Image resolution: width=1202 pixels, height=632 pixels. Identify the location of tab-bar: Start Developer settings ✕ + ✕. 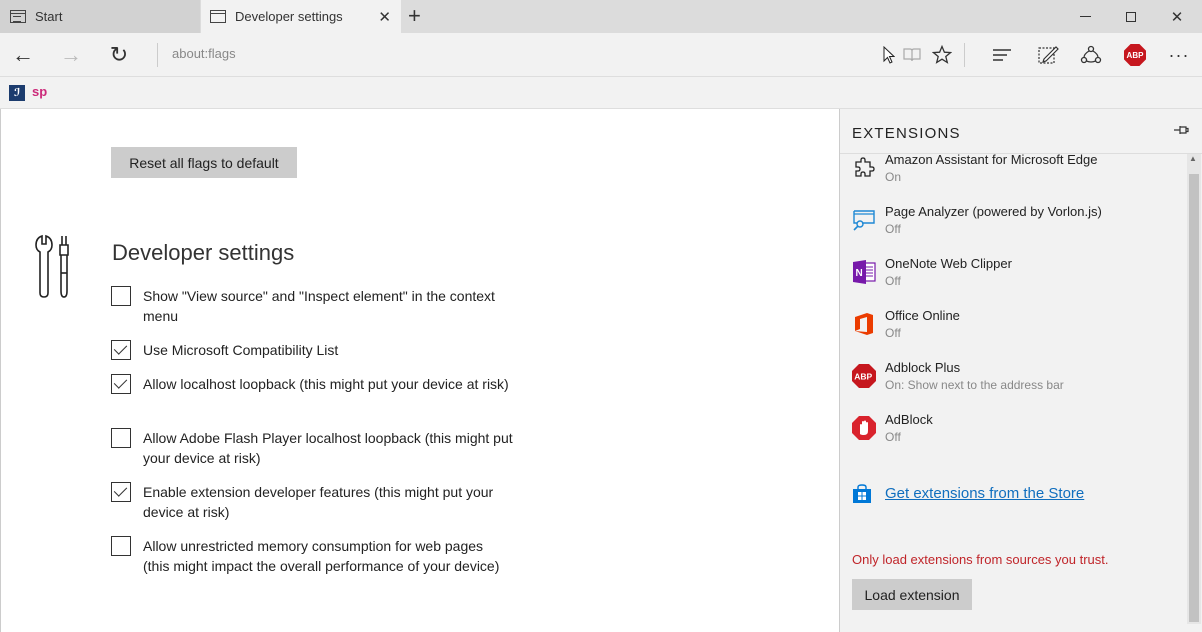
(601, 16).